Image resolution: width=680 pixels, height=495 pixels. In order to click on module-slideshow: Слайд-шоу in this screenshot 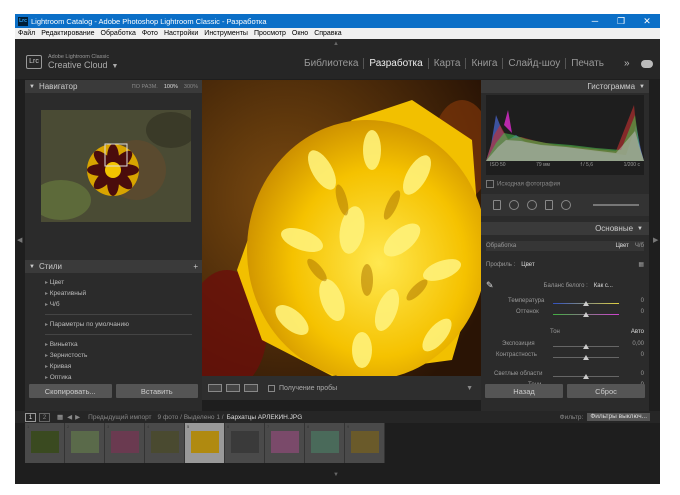, I will do `click(533, 63)`.